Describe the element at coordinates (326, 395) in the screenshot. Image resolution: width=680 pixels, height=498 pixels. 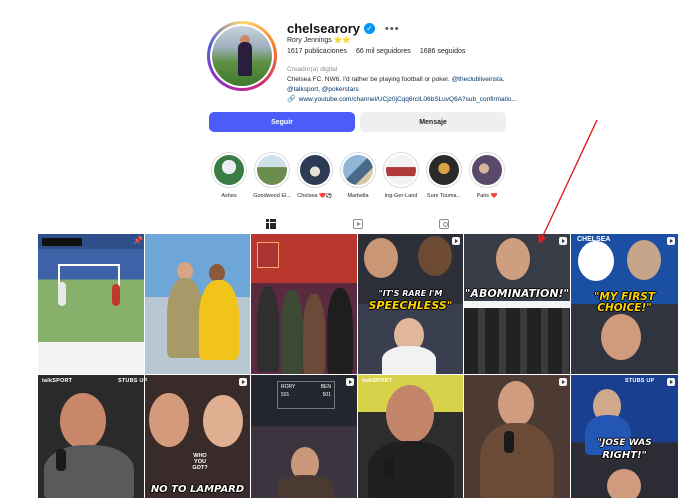
I see `post-9-right-score: 501` at that location.